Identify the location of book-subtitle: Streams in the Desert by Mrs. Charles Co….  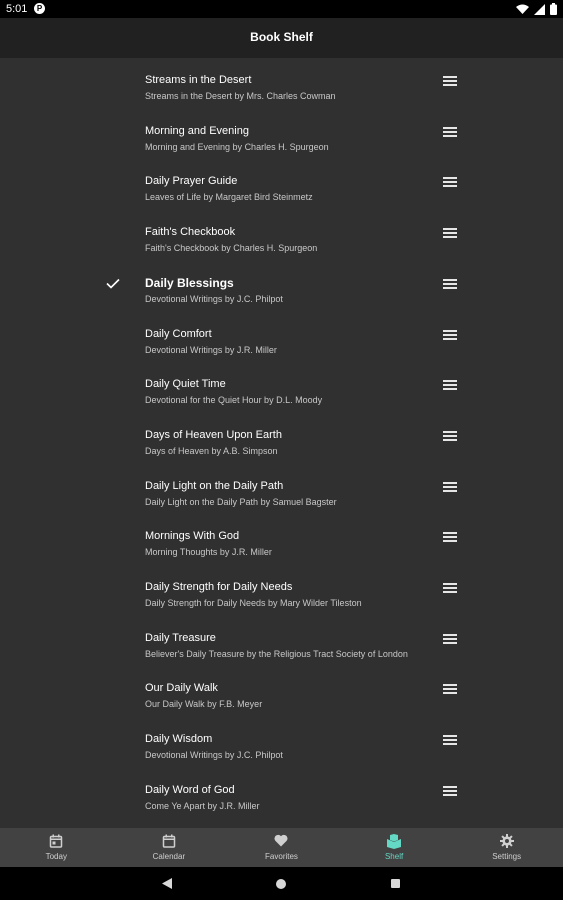
(240, 96).